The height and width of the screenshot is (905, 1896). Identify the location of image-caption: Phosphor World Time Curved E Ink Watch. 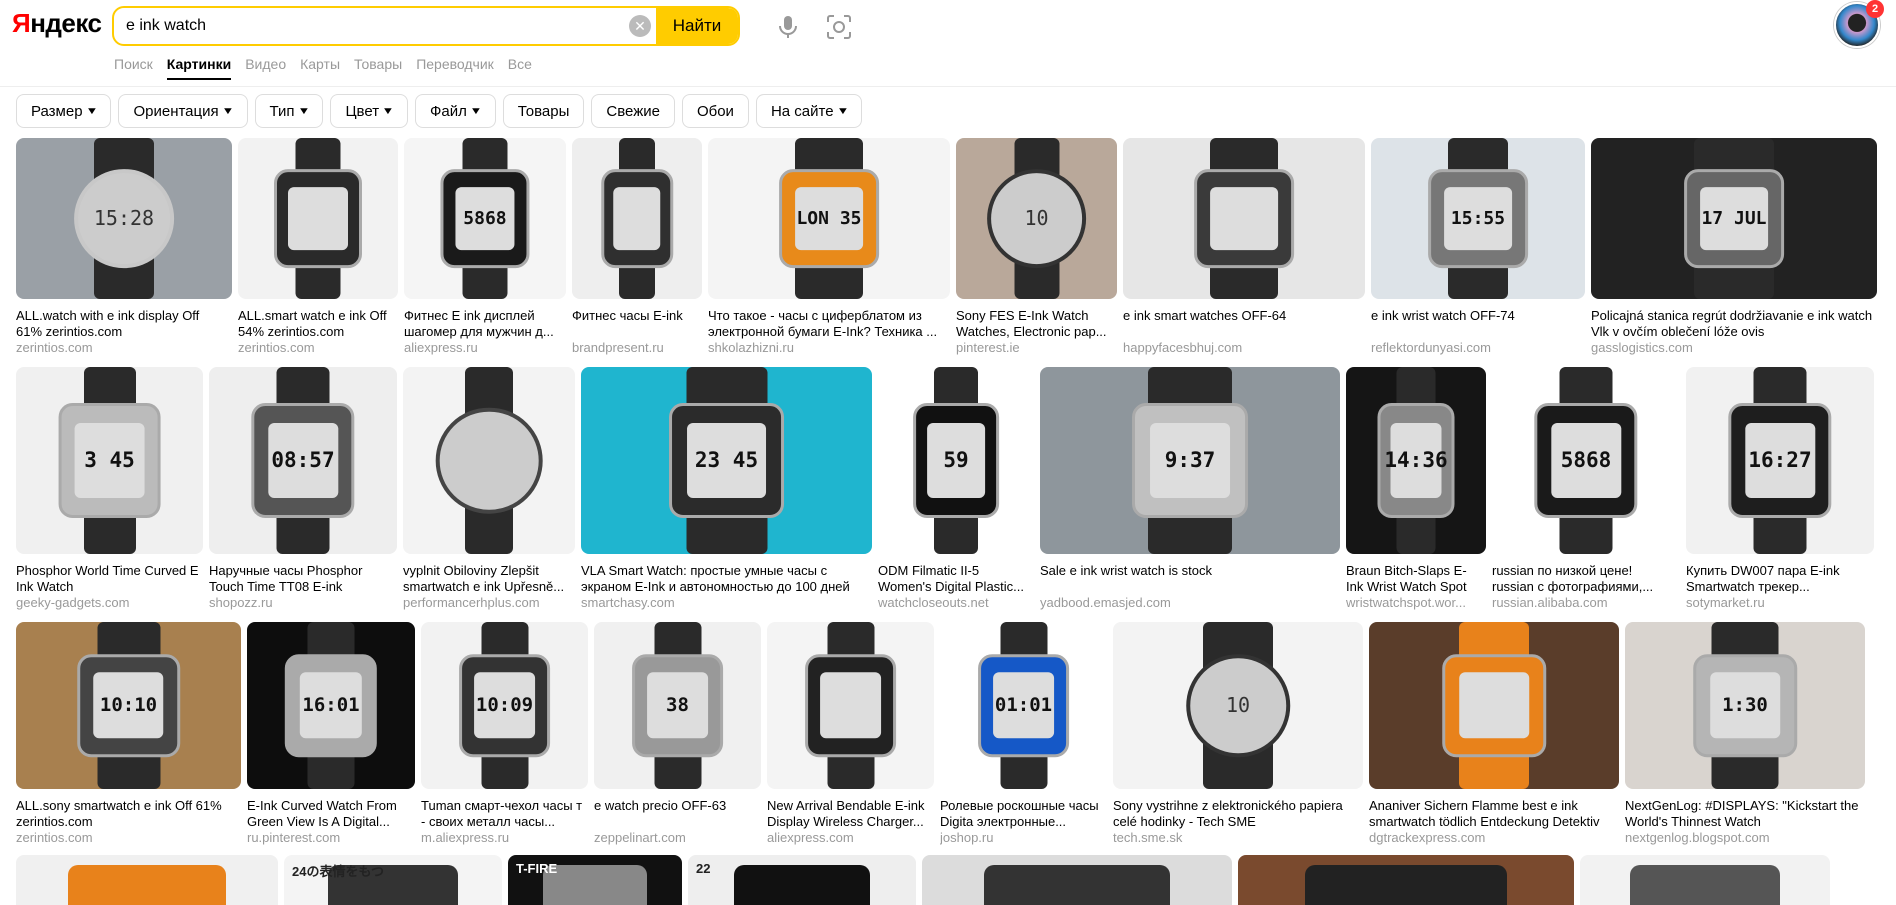
(109, 579).